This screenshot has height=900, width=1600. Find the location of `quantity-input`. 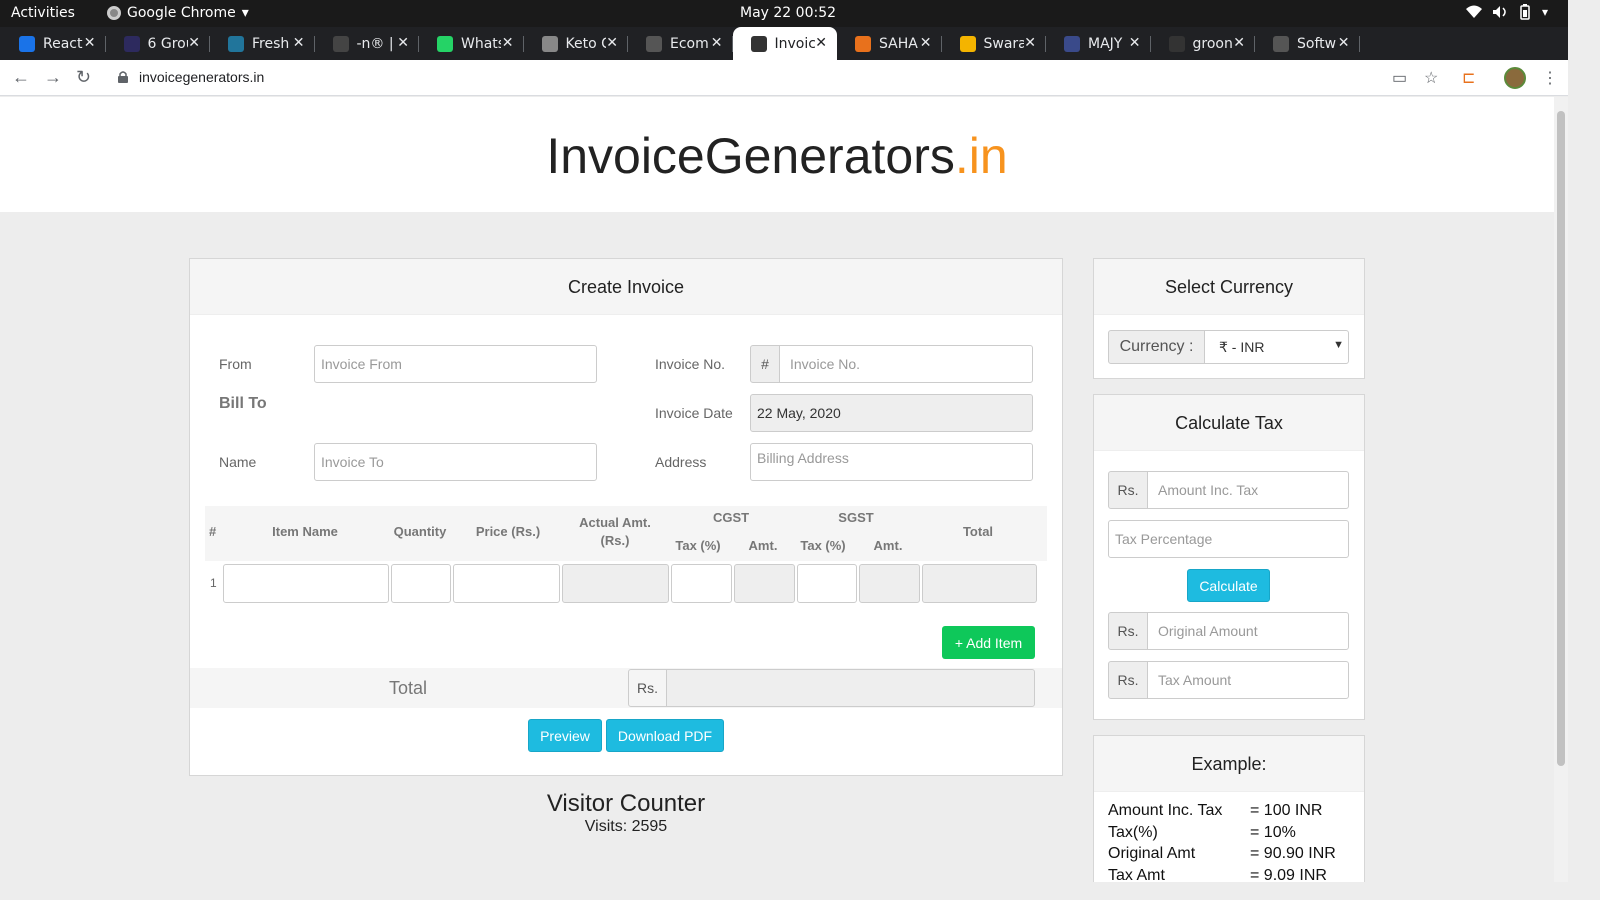

quantity-input is located at coordinates (421, 583).